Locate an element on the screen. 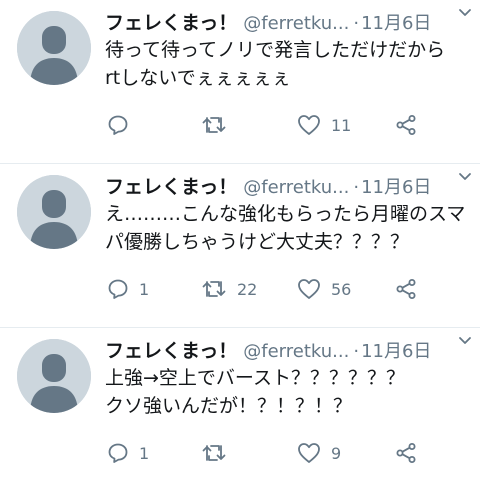  tweet-actions: 1 9 is located at coordinates (270, 453).